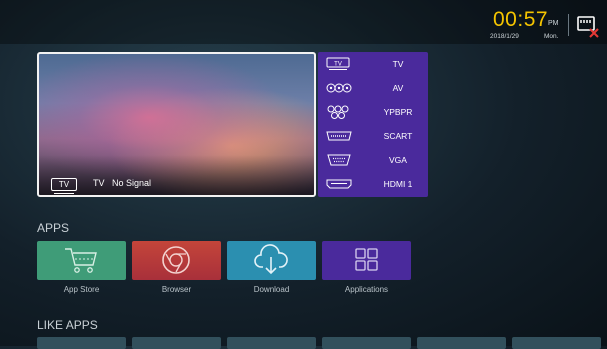 Image resolution: width=607 pixels, height=349 pixels. Describe the element at coordinates (398, 88) in the screenshot. I see `source-label: AV` at that location.